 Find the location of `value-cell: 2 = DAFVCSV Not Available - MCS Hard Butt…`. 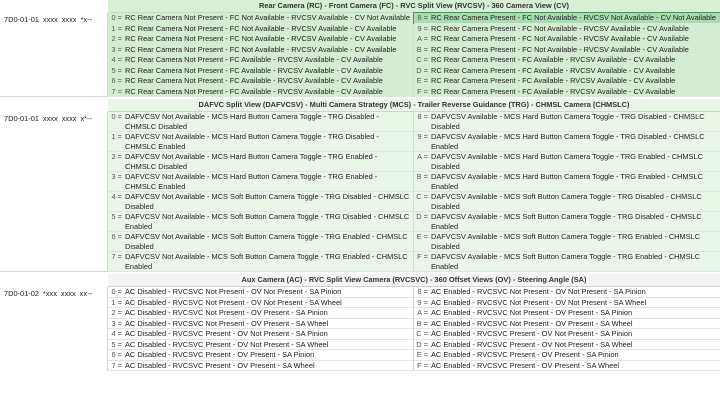

value-cell: 2 = DAFVCSV Not Available - MCS Hard Butt… is located at coordinates (261, 162).